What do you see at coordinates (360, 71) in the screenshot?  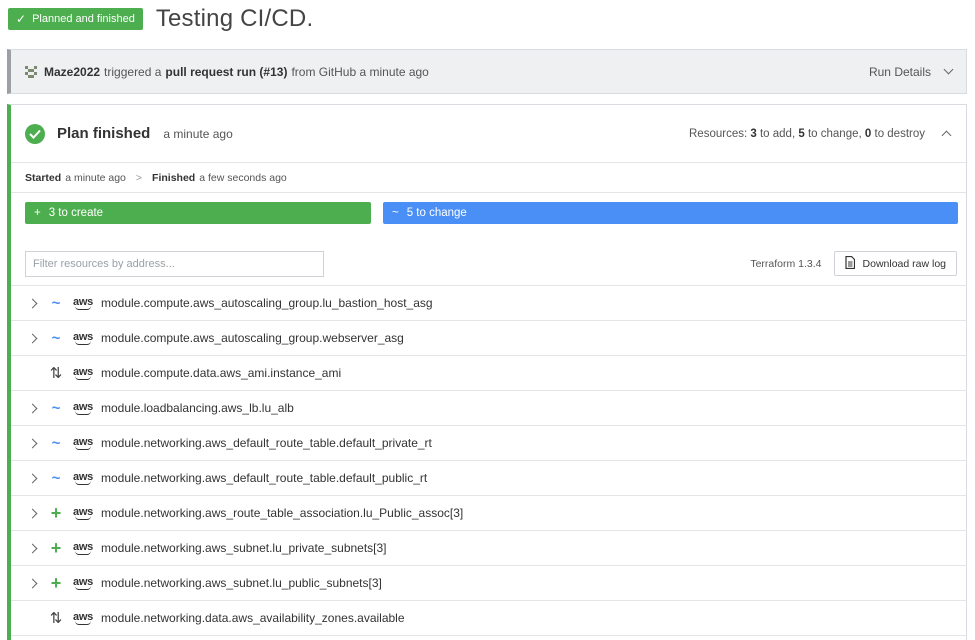 I see `trigger-source: from GitHub a minute ago` at bounding box center [360, 71].